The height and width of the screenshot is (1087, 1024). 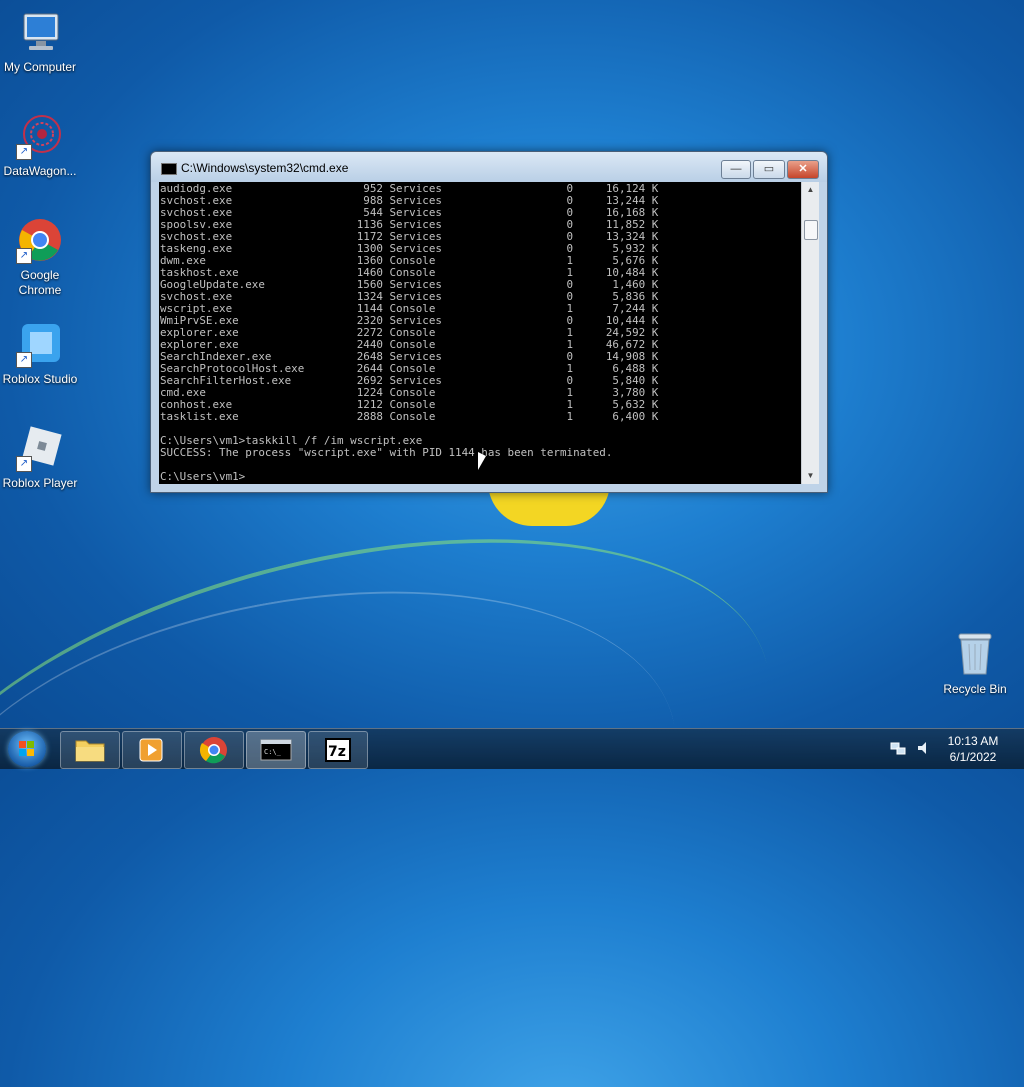 I want to click on clock-date: 6/1/2022, so click(x=973, y=757).